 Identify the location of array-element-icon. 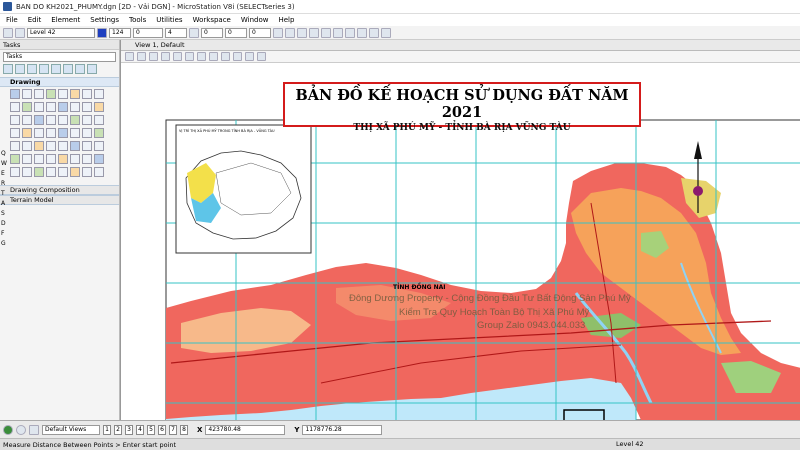
(75, 107).